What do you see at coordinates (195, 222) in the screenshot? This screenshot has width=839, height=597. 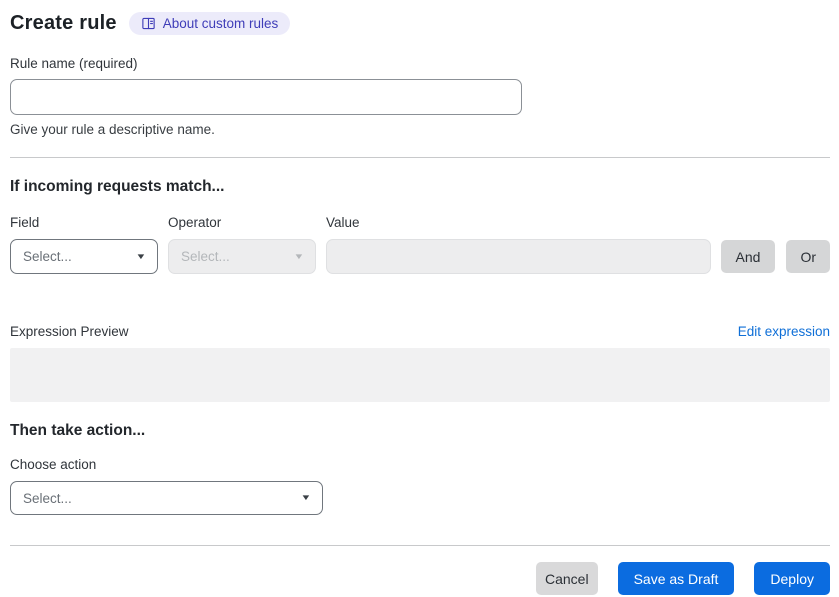 I see `operator-label: Operator` at bounding box center [195, 222].